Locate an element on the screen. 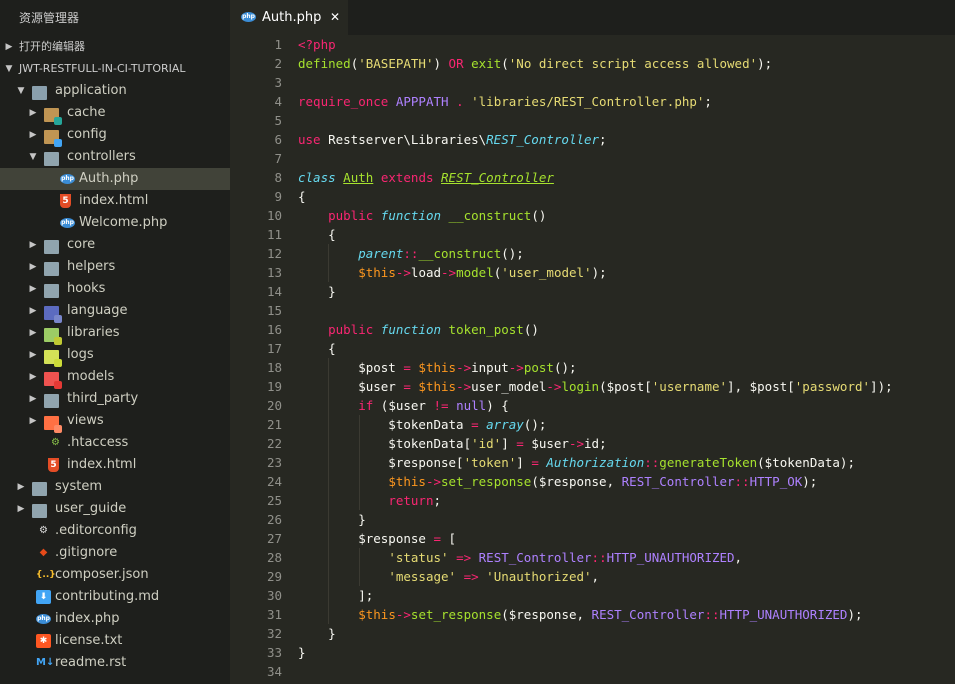  code-line: $response = [ is located at coordinates (626, 538).